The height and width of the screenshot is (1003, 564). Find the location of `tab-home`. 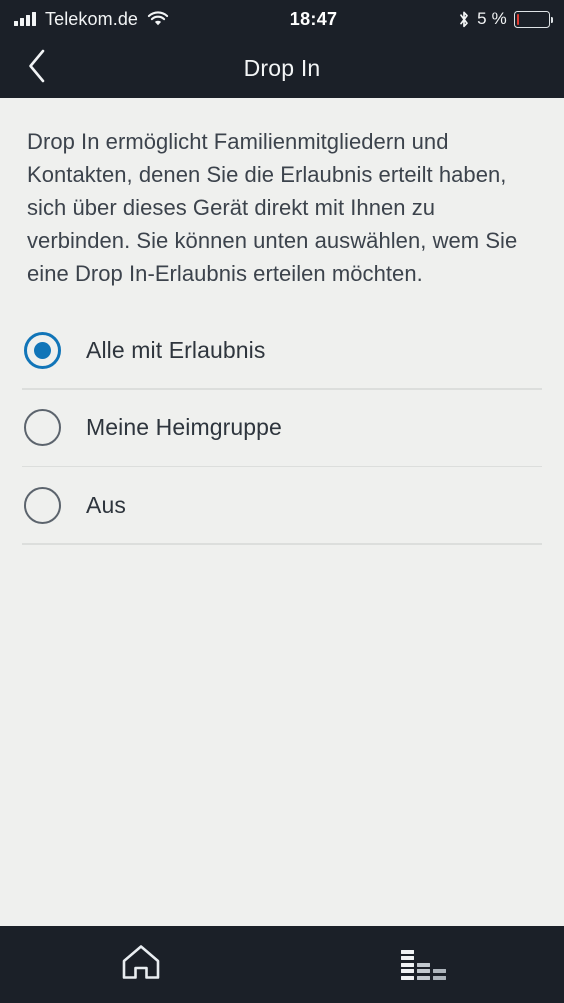

tab-home is located at coordinates (141, 964).